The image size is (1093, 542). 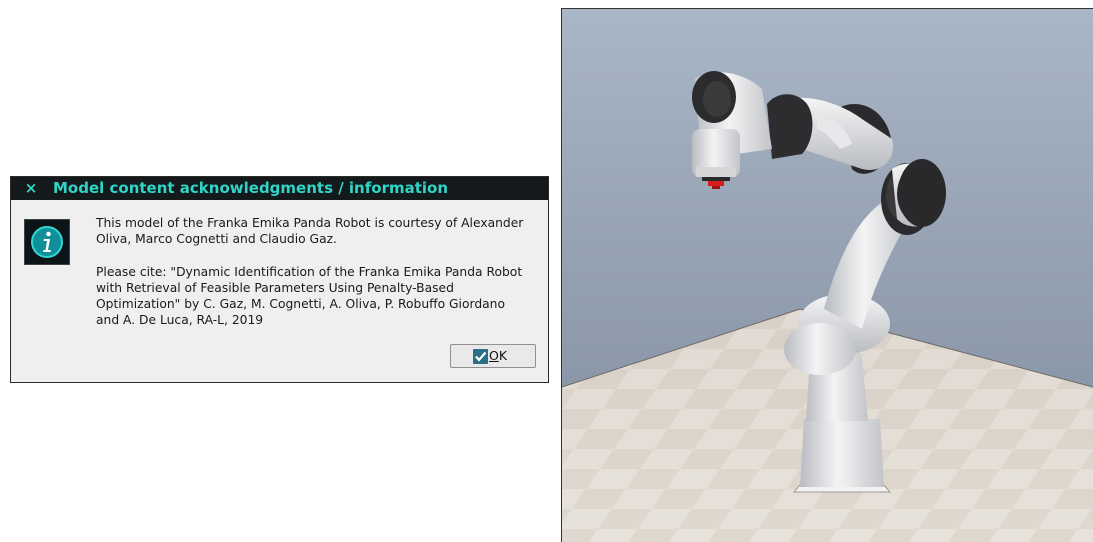 I want to click on checkmark-icon, so click(x=480, y=356).